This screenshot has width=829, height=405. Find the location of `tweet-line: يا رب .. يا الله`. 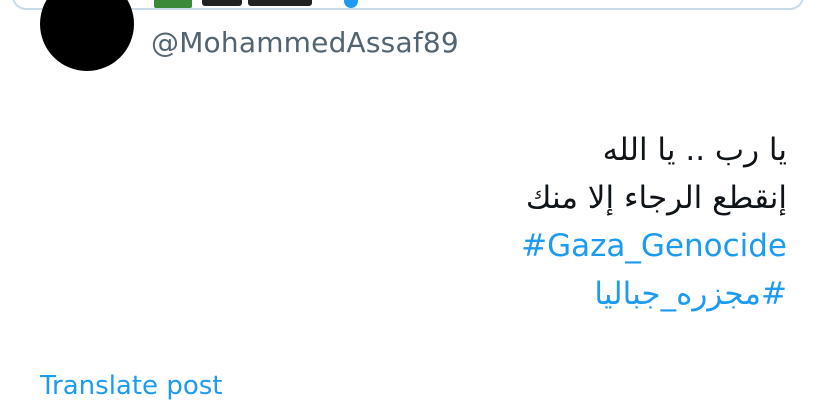

tweet-line: يا رب .. يا الله is located at coordinates (694, 150).